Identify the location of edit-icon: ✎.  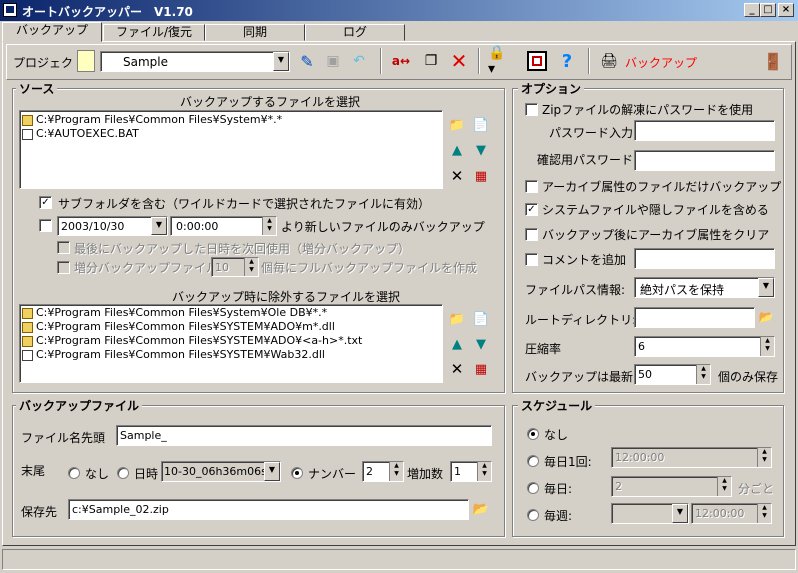
(307, 61).